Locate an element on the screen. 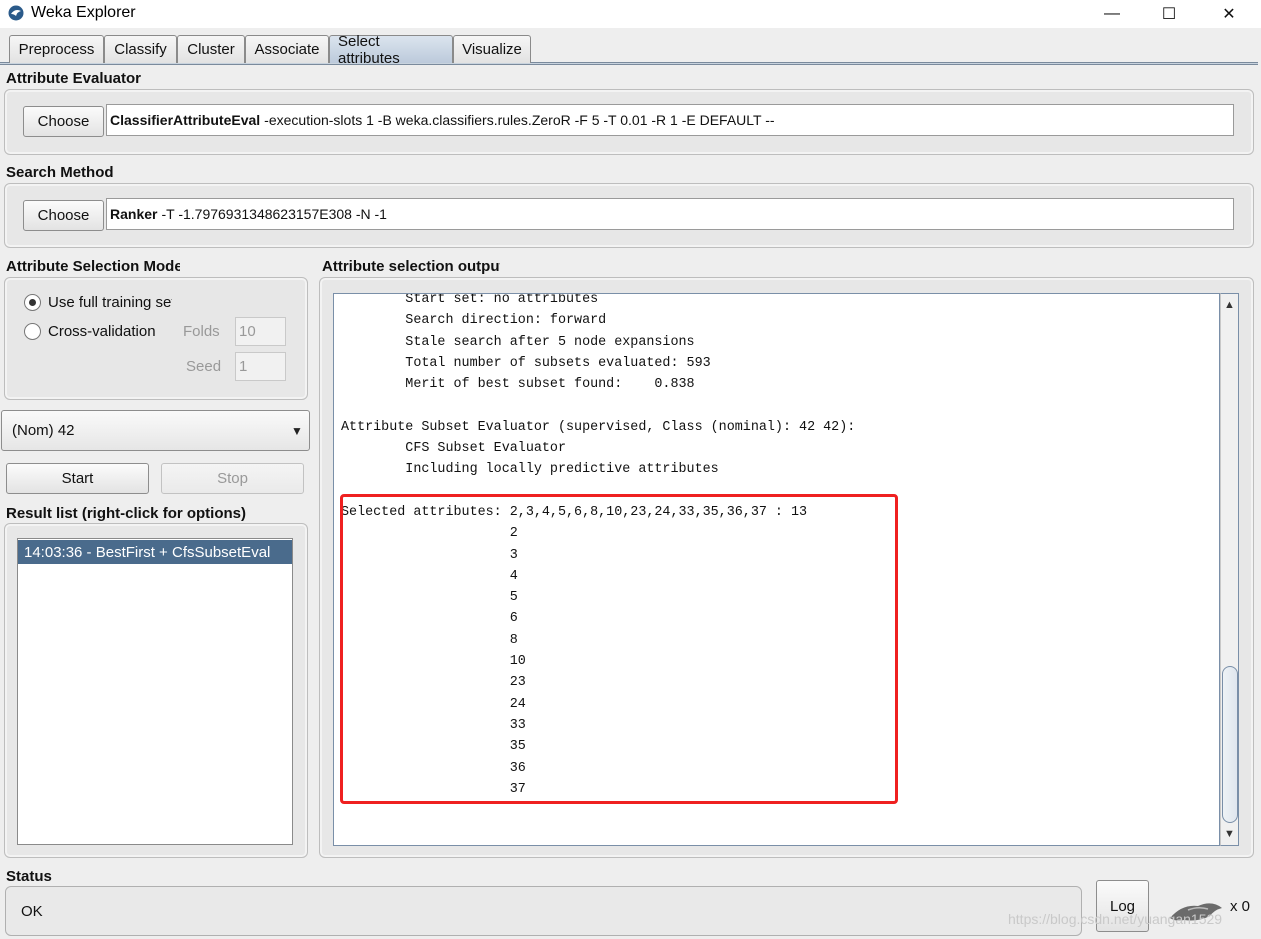  scroll-thumb is located at coordinates (1230, 744).